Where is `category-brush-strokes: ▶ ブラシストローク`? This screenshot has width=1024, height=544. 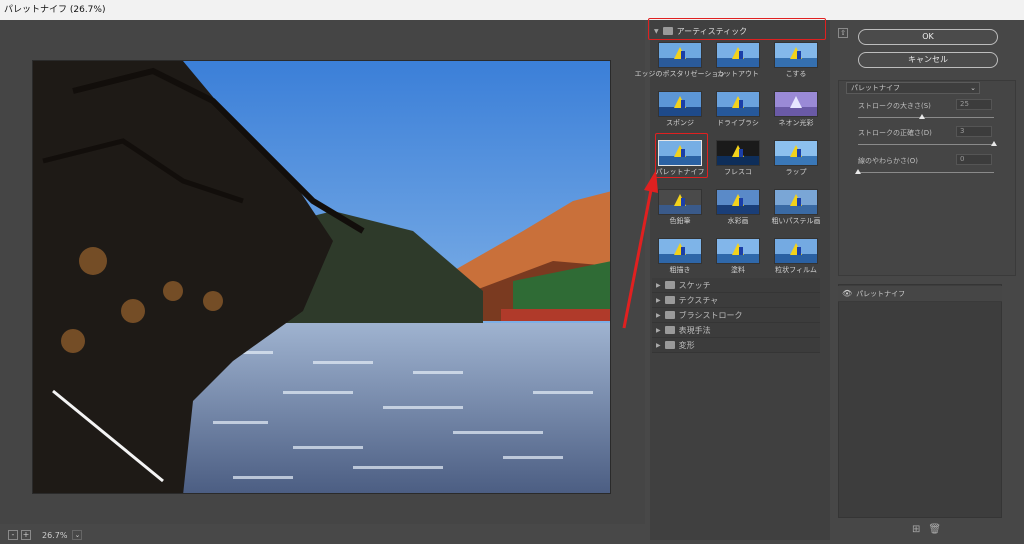 category-brush-strokes: ▶ ブラシストローク is located at coordinates (736, 315).